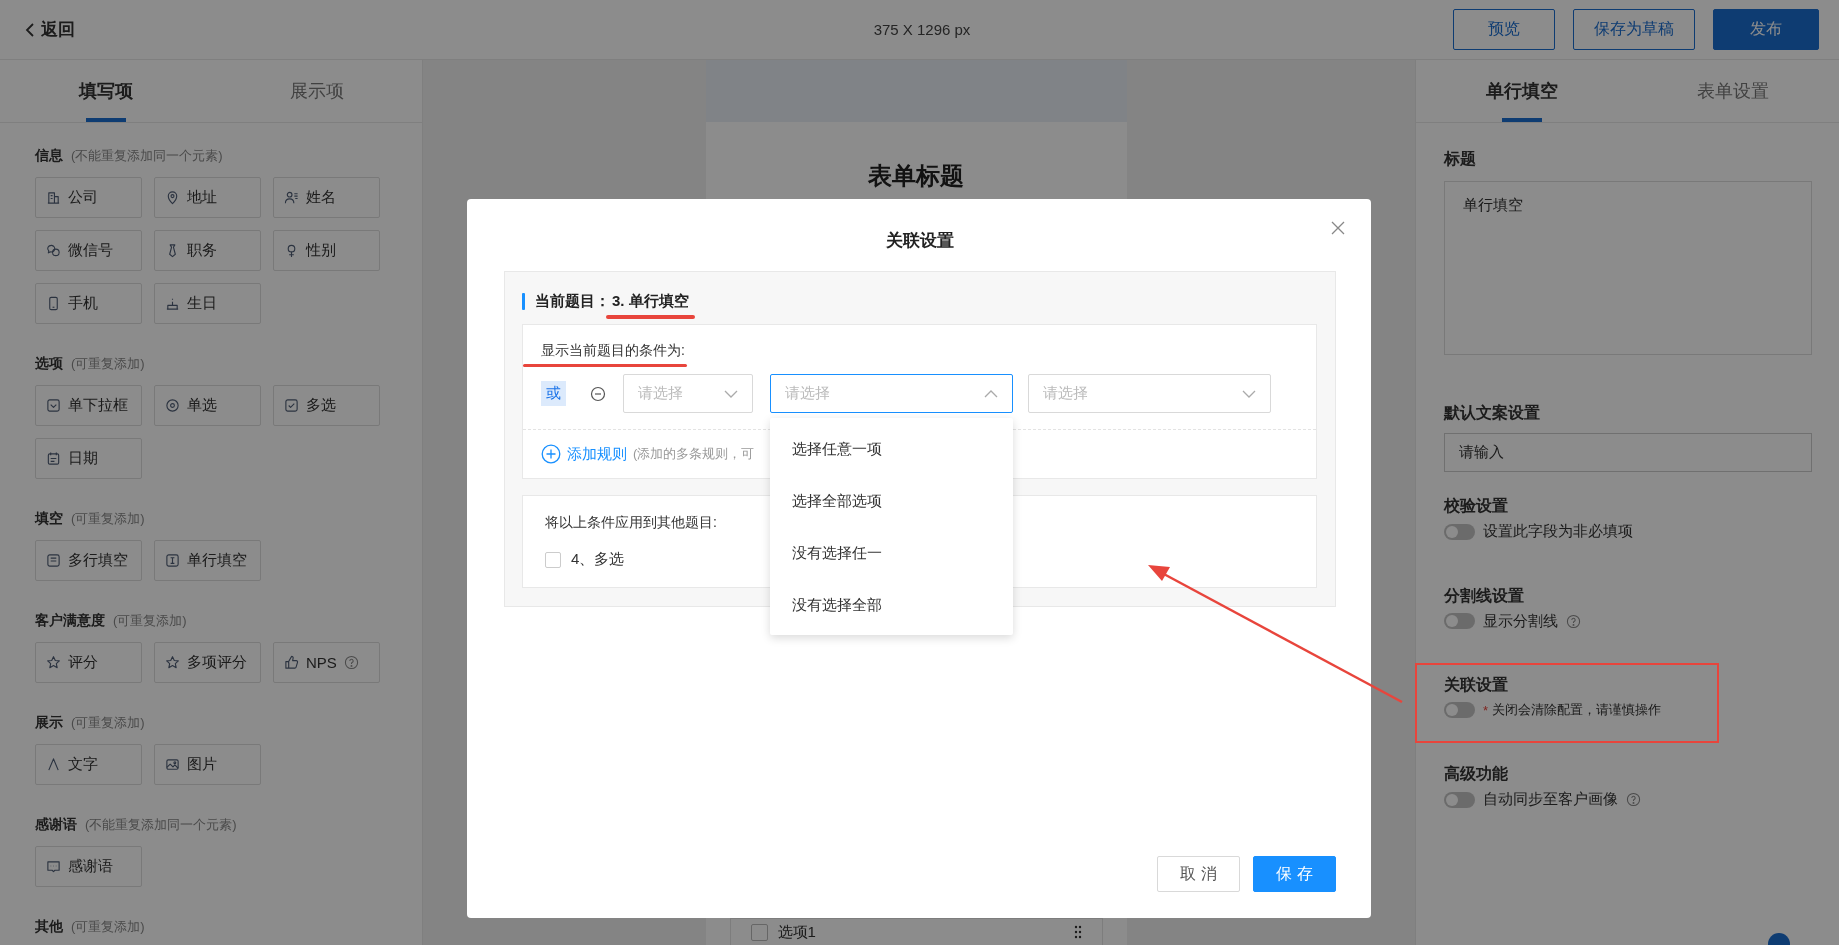 This screenshot has height=945, width=1839. What do you see at coordinates (326, 662) in the screenshot?
I see `component-button: NPS` at bounding box center [326, 662].